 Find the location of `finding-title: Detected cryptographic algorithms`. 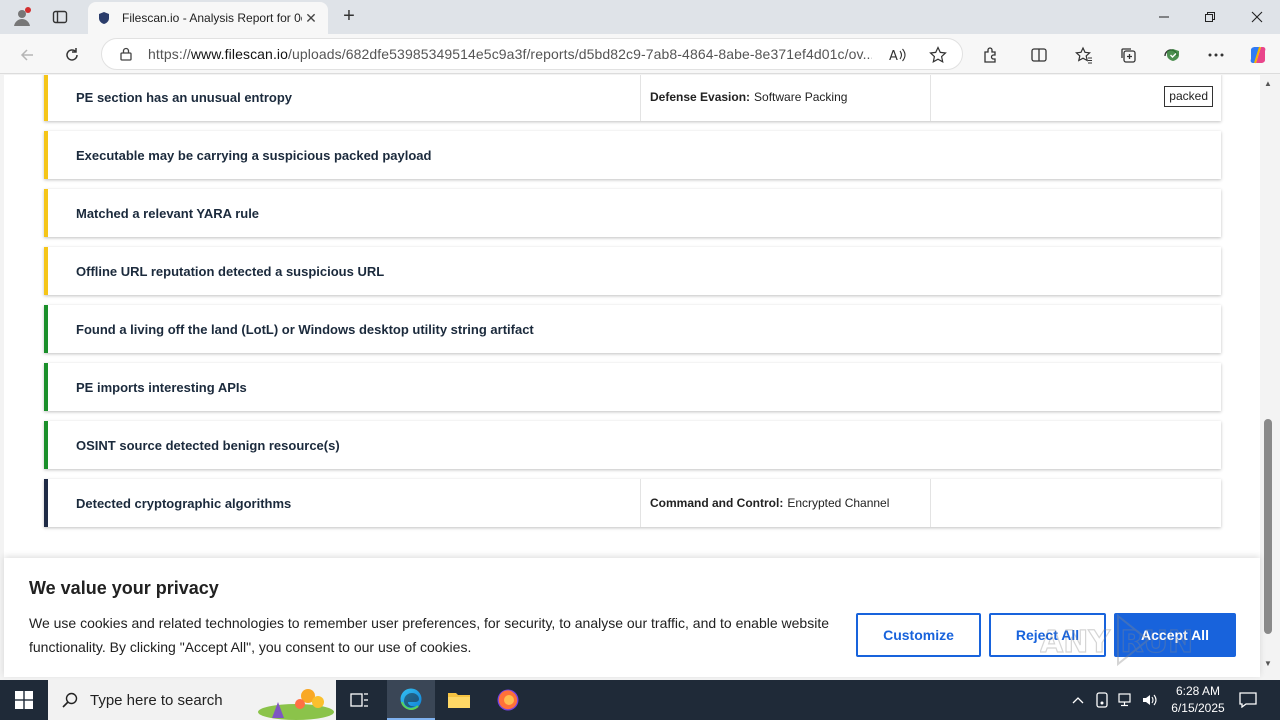

finding-title: Detected cryptographic algorithms is located at coordinates (184, 503).